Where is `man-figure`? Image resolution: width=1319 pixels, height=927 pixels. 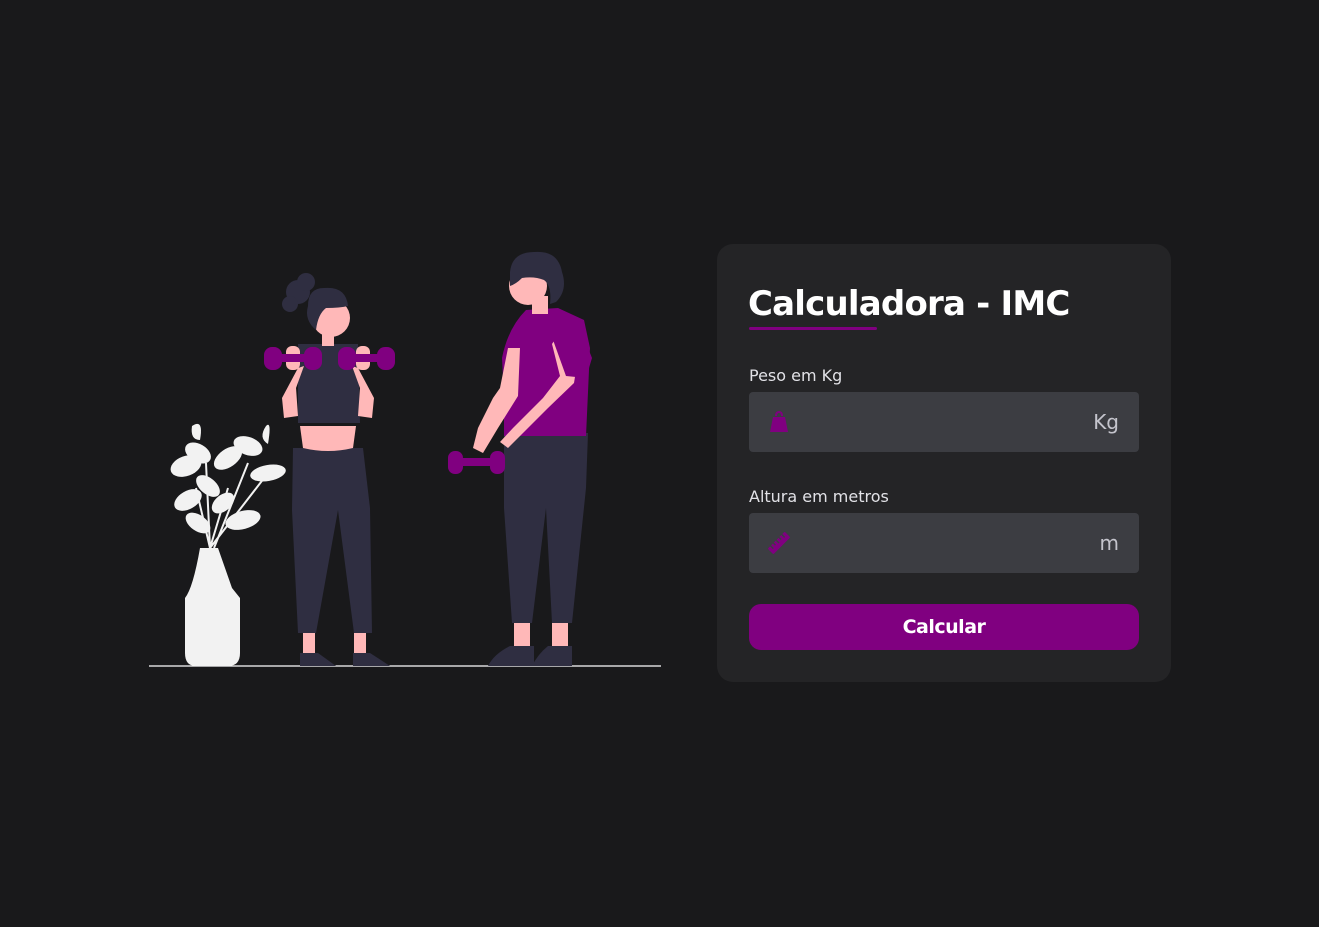 man-figure is located at coordinates (520, 458).